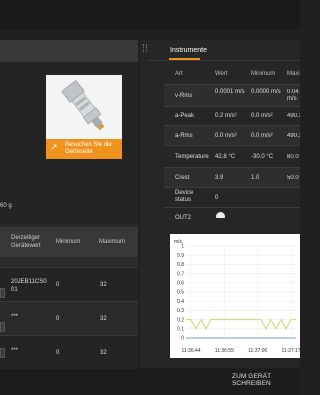 This screenshot has height=395, width=320. What do you see at coordinates (190, 351) in the screenshot?
I see `x-tick-label: 11:36:44` at bounding box center [190, 351].